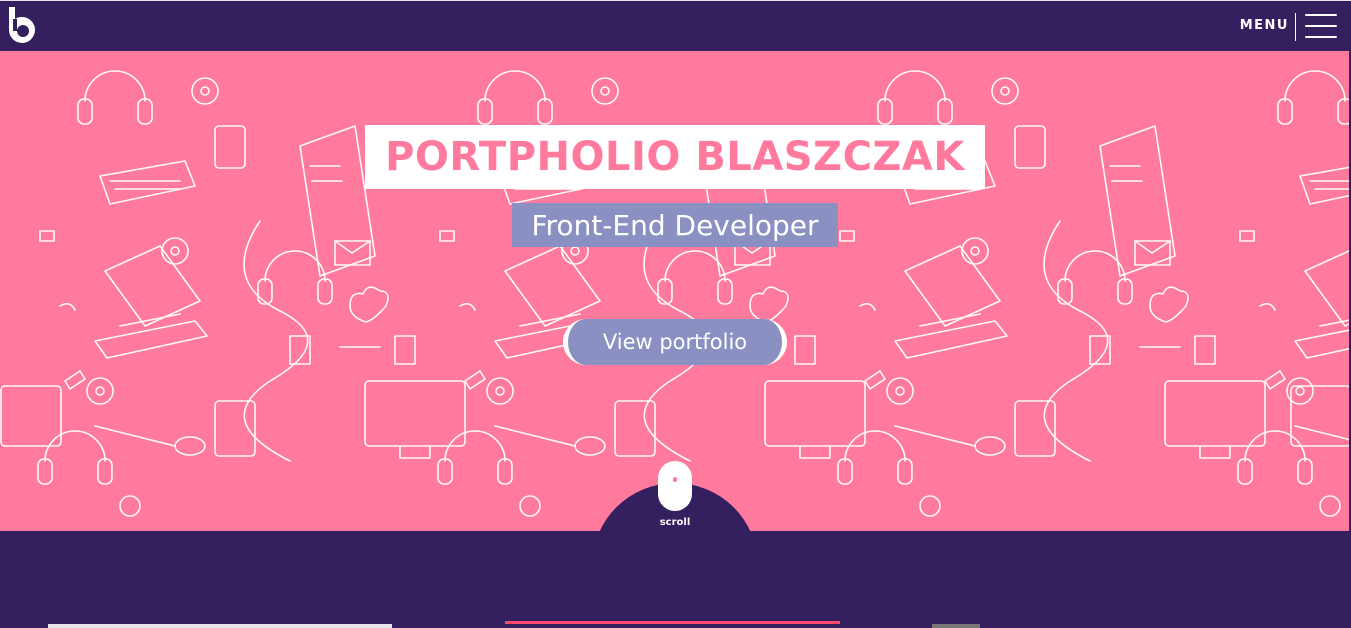  What do you see at coordinates (675, 522) in the screenshot?
I see `scroll-label: scroll` at bounding box center [675, 522].